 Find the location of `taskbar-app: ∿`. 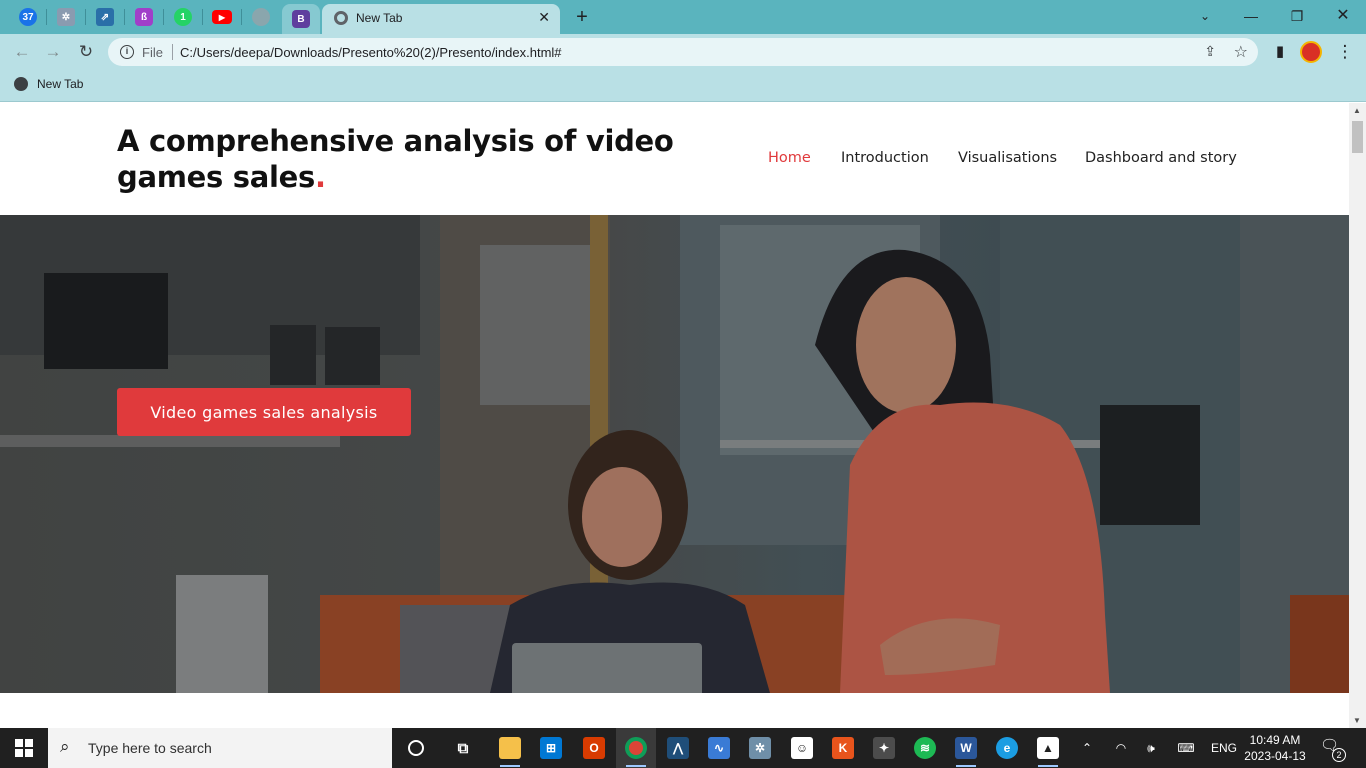

taskbar-app: ∿ is located at coordinates (719, 748).